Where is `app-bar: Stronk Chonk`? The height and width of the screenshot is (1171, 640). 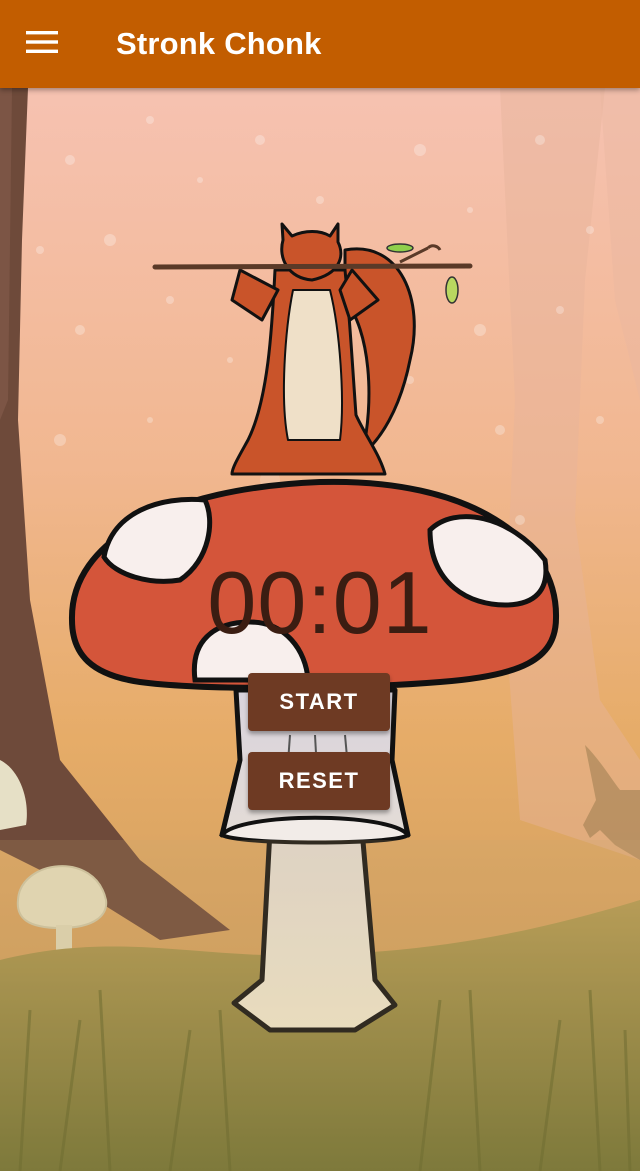 app-bar: Stronk Chonk is located at coordinates (320, 44).